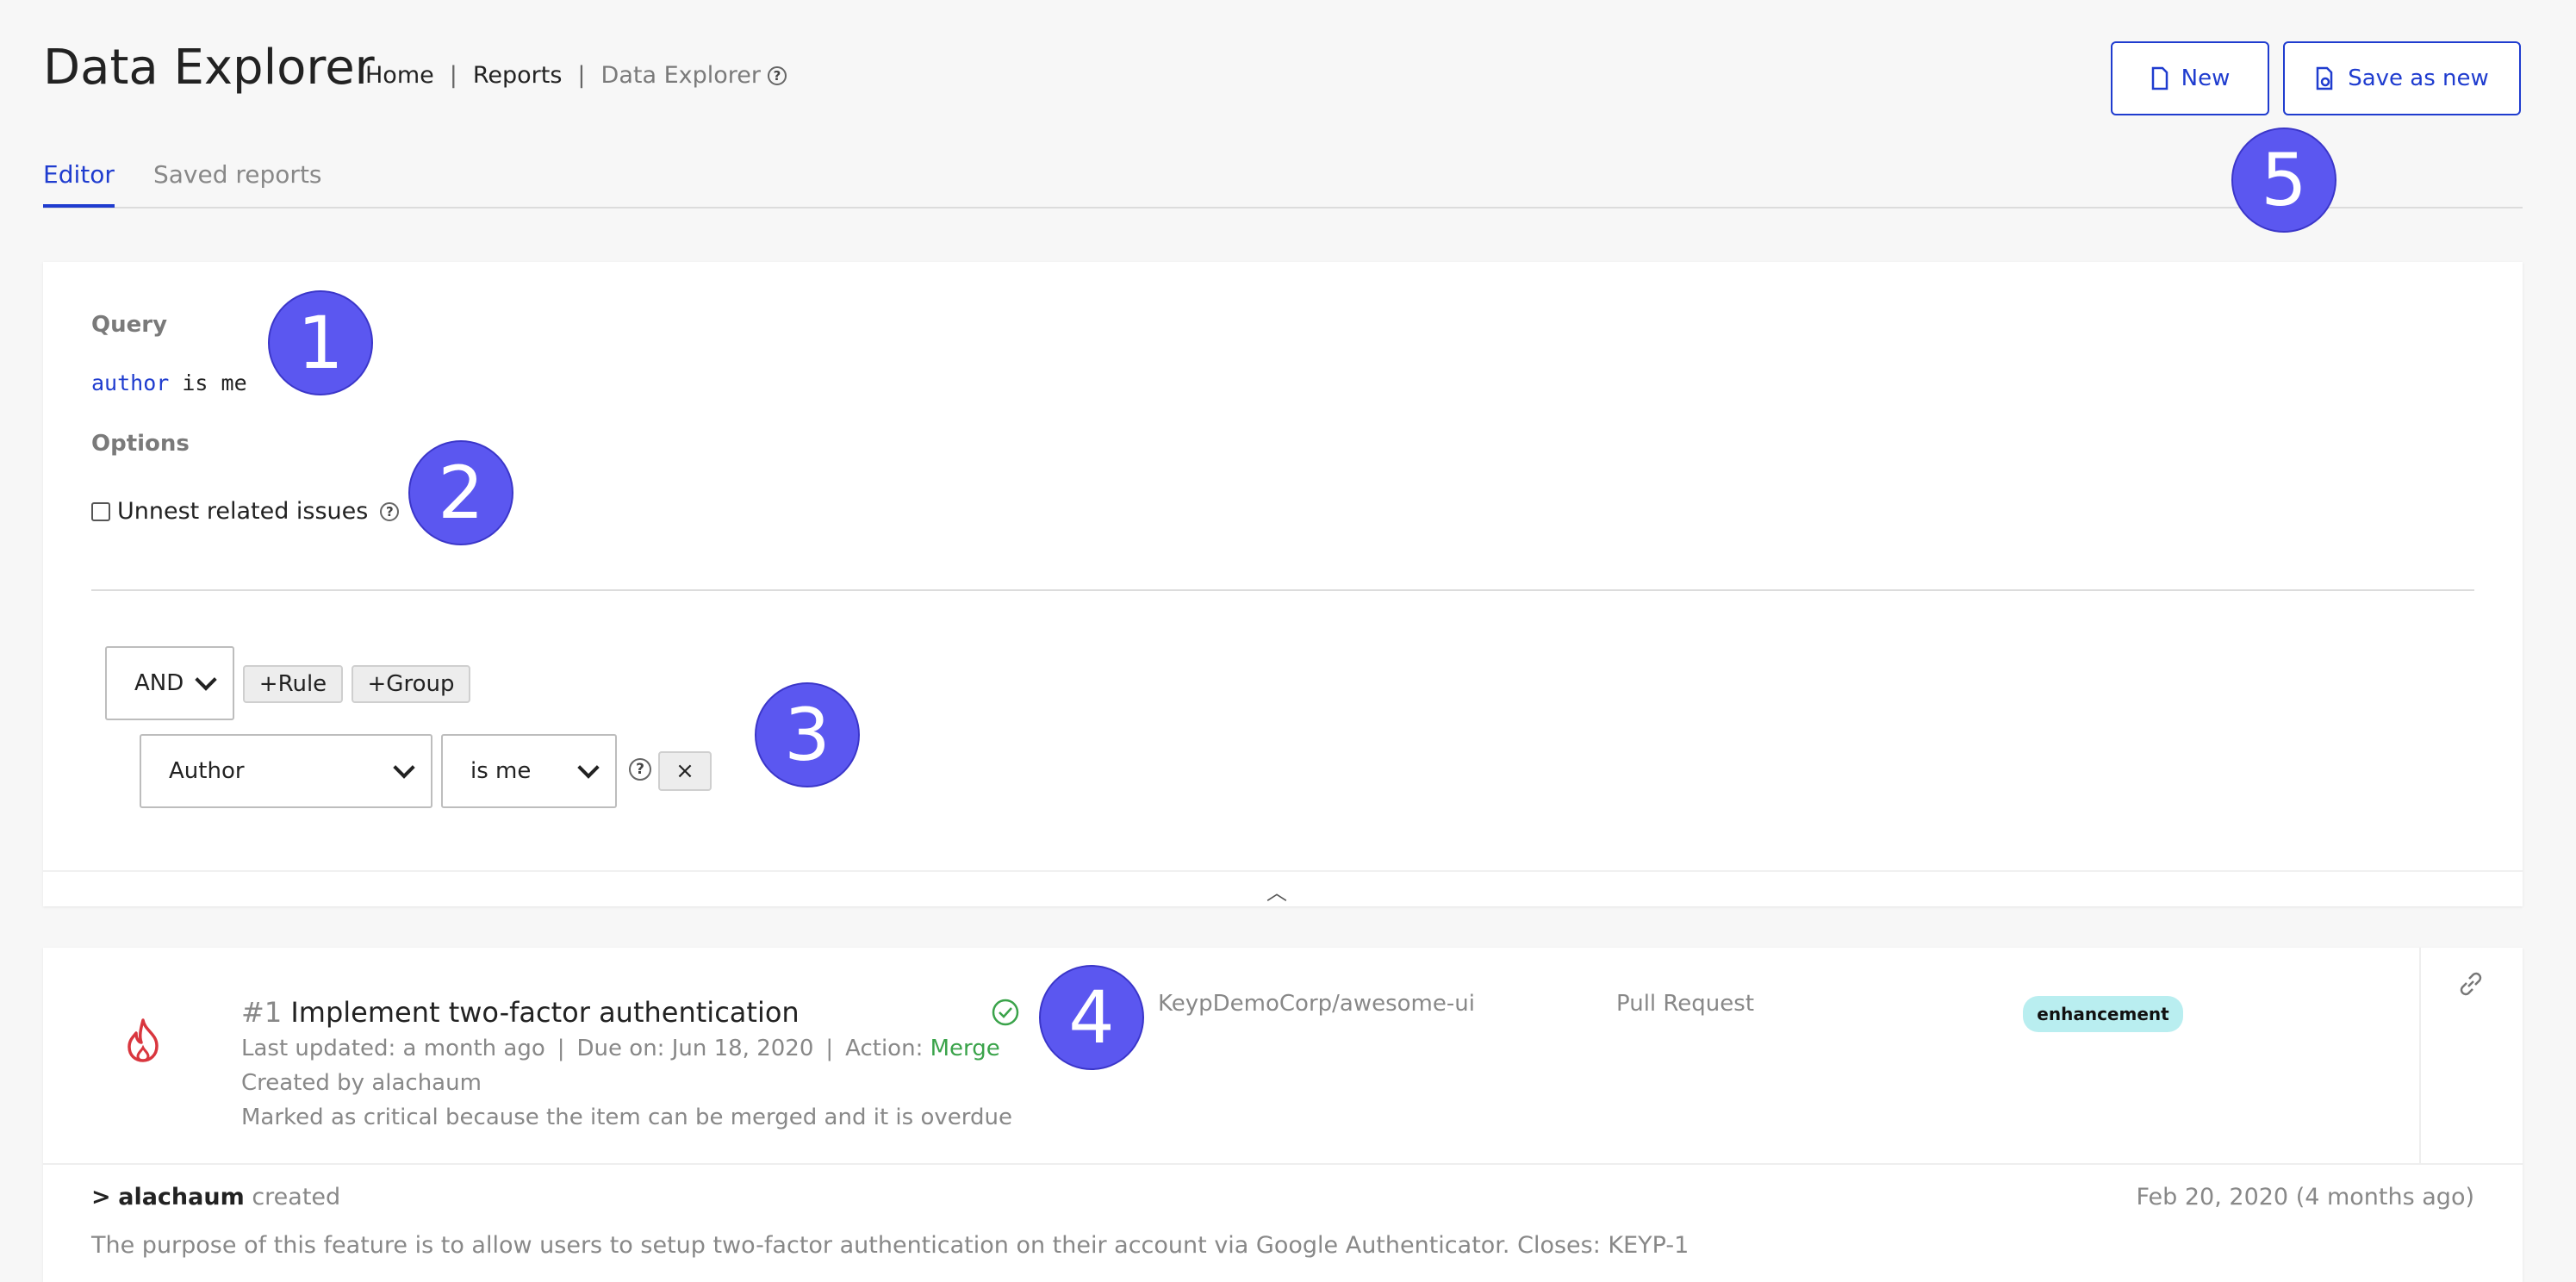 The height and width of the screenshot is (1282, 2576). I want to click on combinator-value: AND, so click(159, 683).